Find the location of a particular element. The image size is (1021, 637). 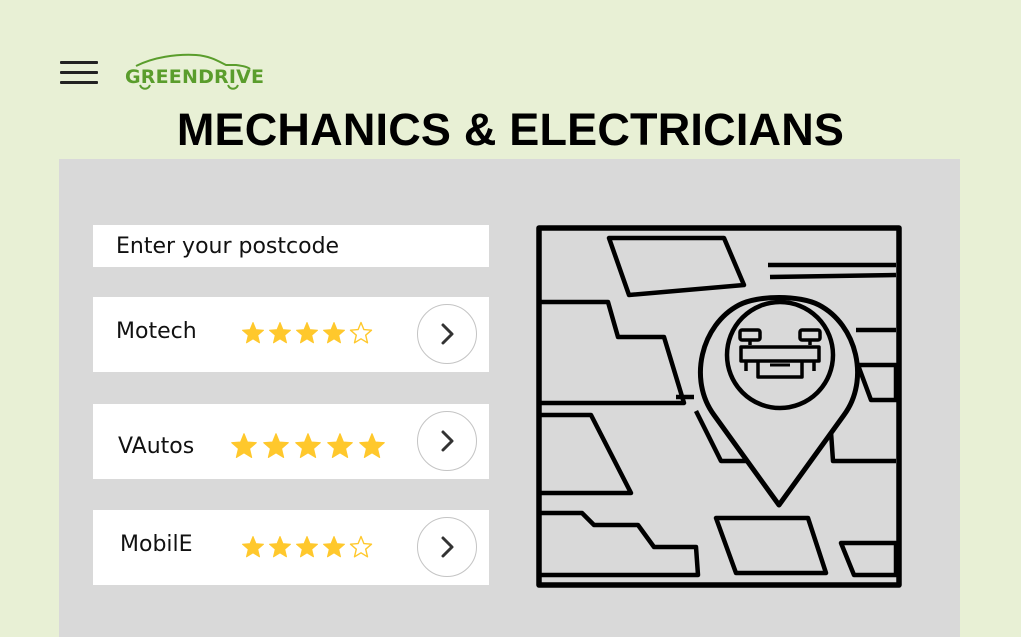

provider-card-mobile: MobilE is located at coordinates (291, 547).